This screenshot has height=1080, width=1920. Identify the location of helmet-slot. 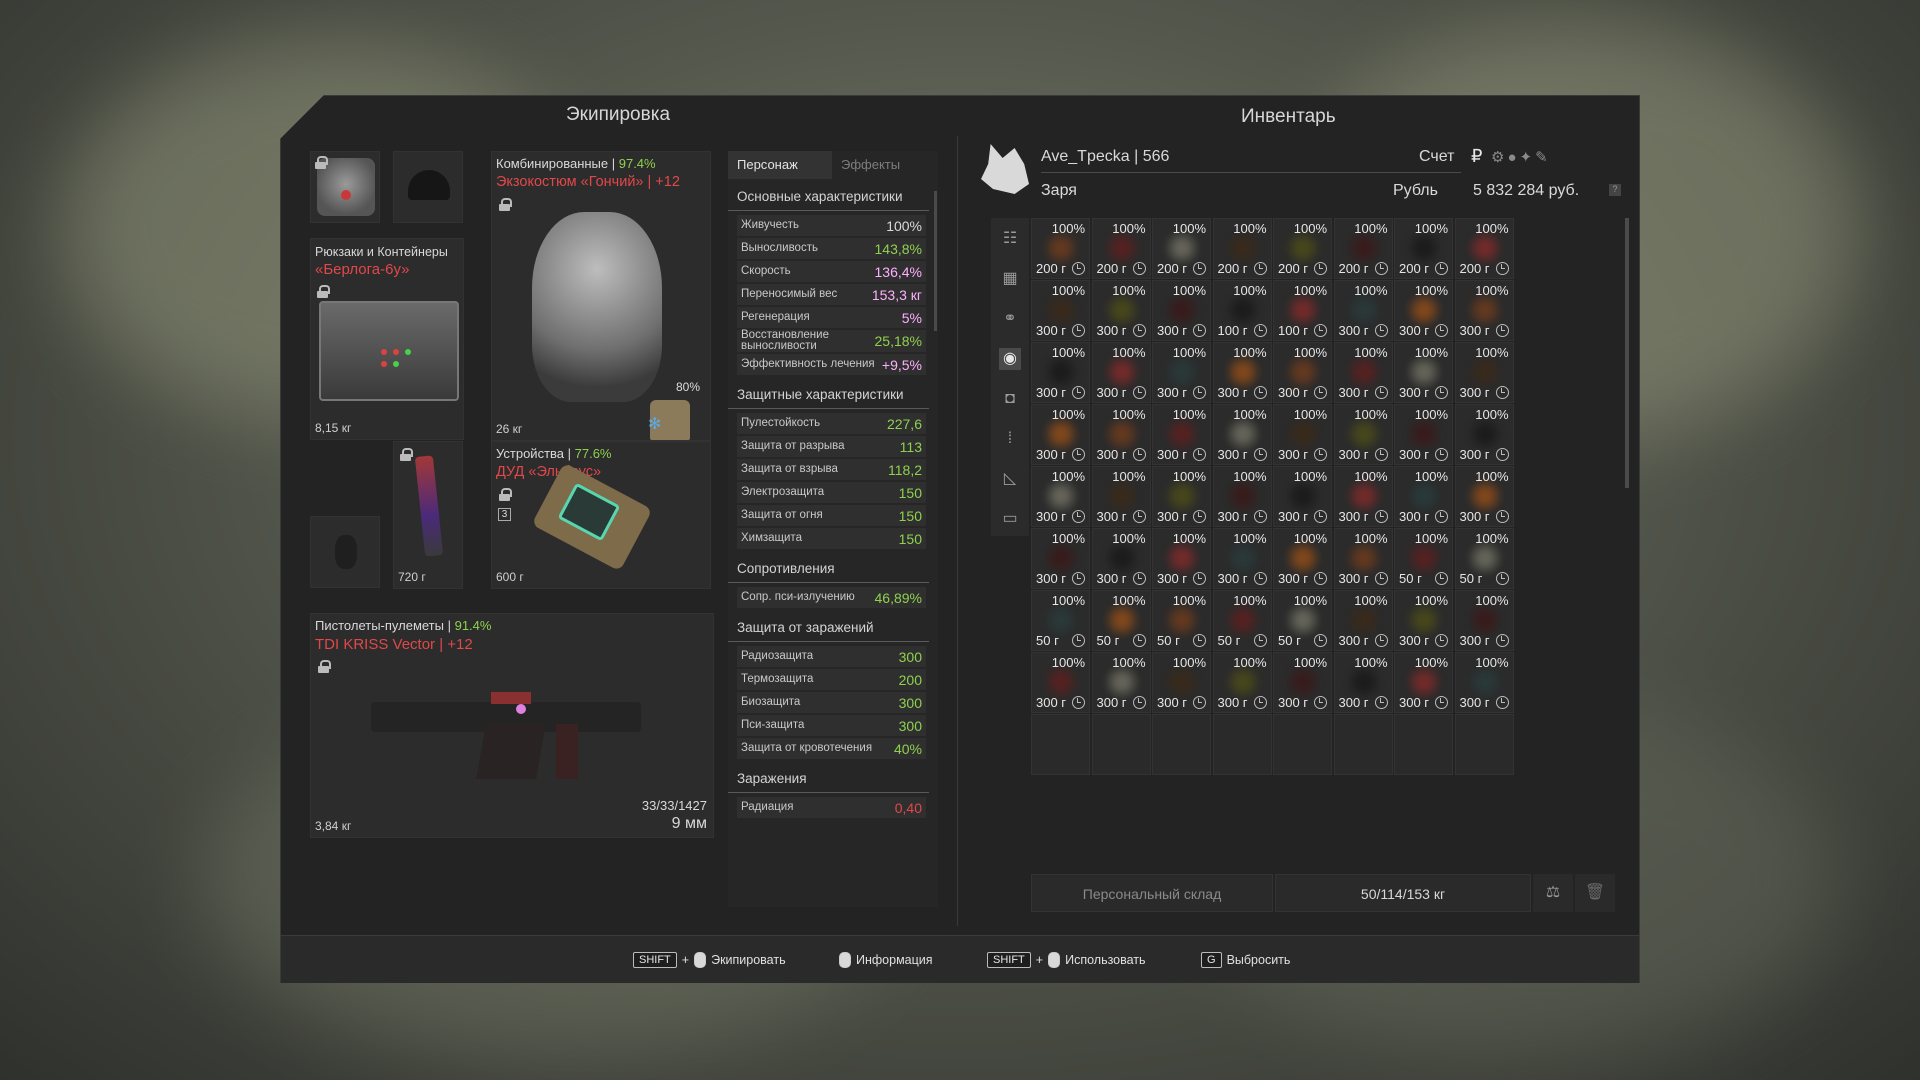
(428, 187).